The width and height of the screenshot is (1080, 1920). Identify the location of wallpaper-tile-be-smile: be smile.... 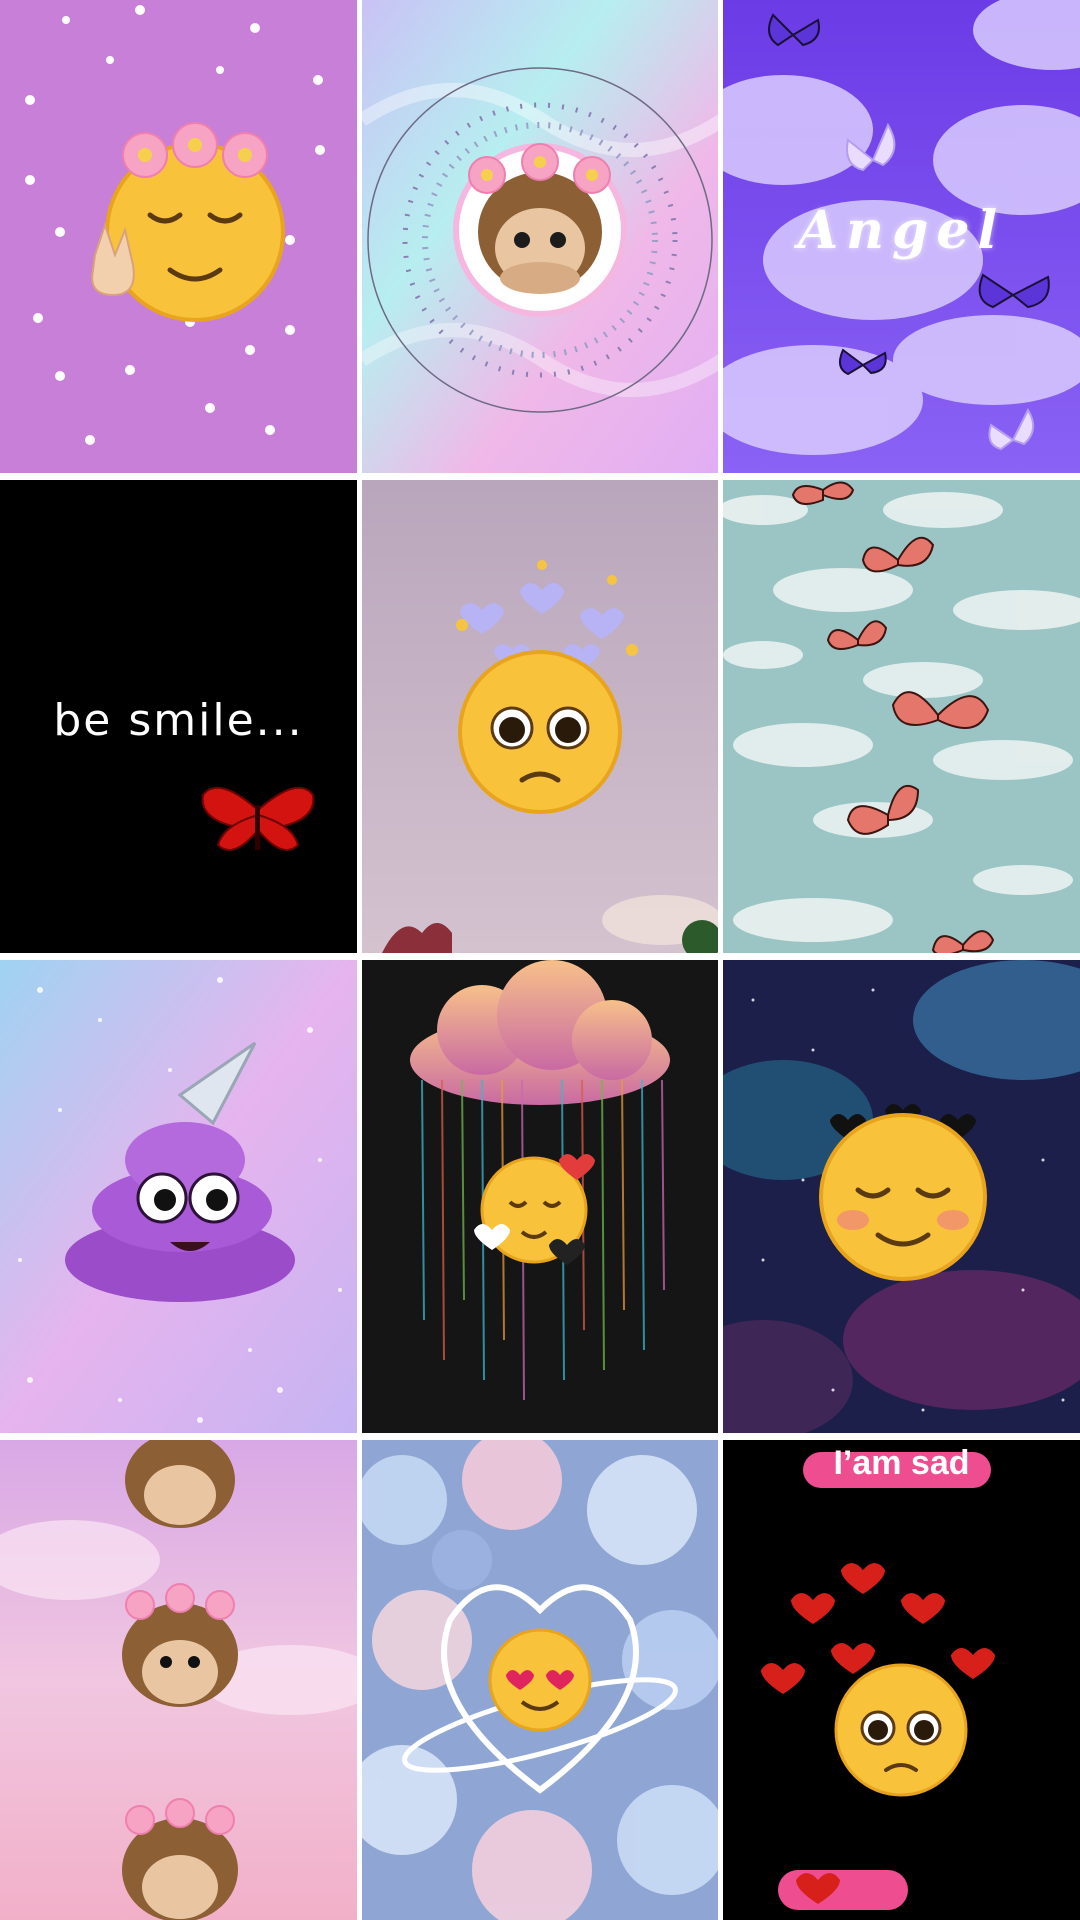
(178, 716).